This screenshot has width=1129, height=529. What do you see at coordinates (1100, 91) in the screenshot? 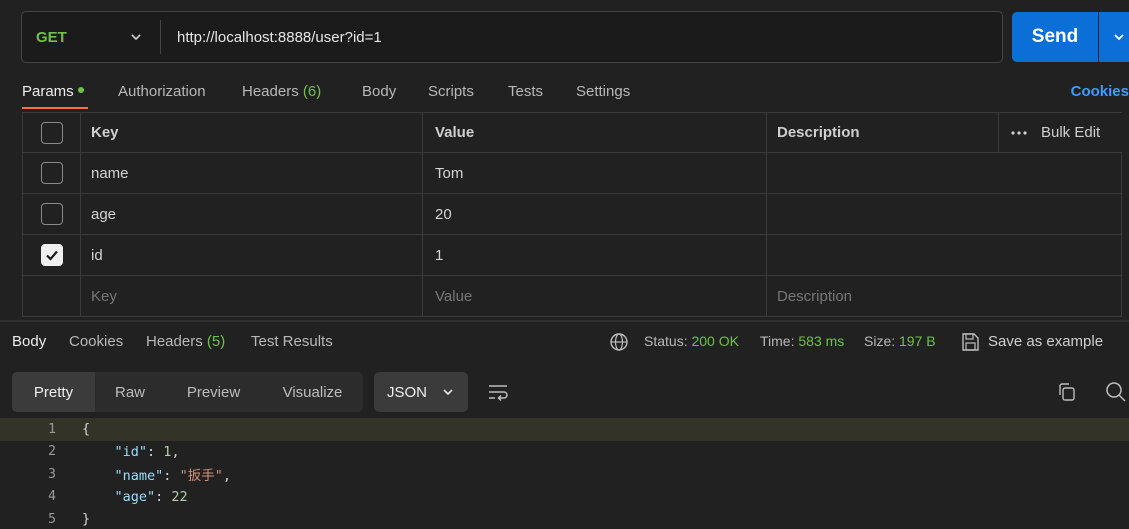
I see `cookies-link: Cookies` at bounding box center [1100, 91].